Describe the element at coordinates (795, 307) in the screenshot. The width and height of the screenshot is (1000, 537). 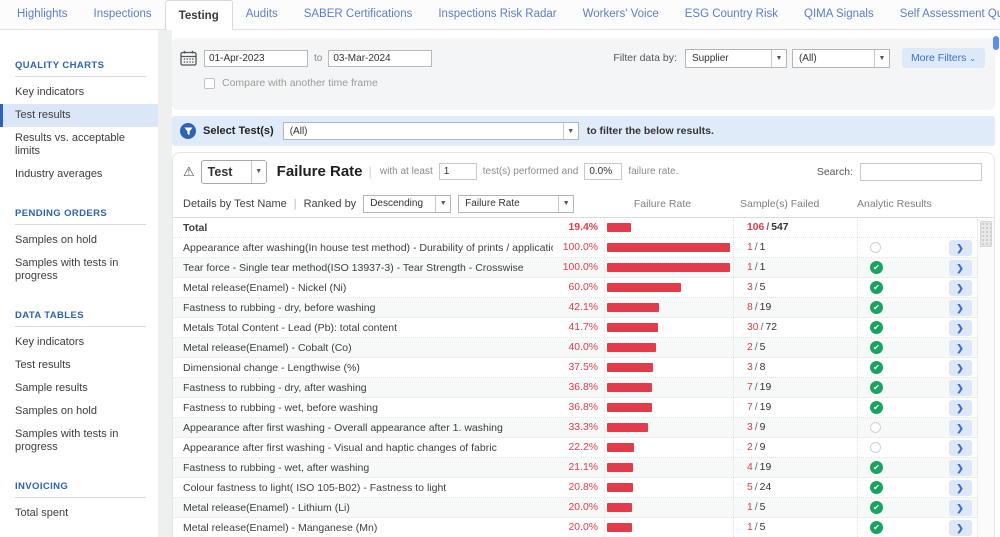
I see `samples-failed-value: 8/19` at that location.